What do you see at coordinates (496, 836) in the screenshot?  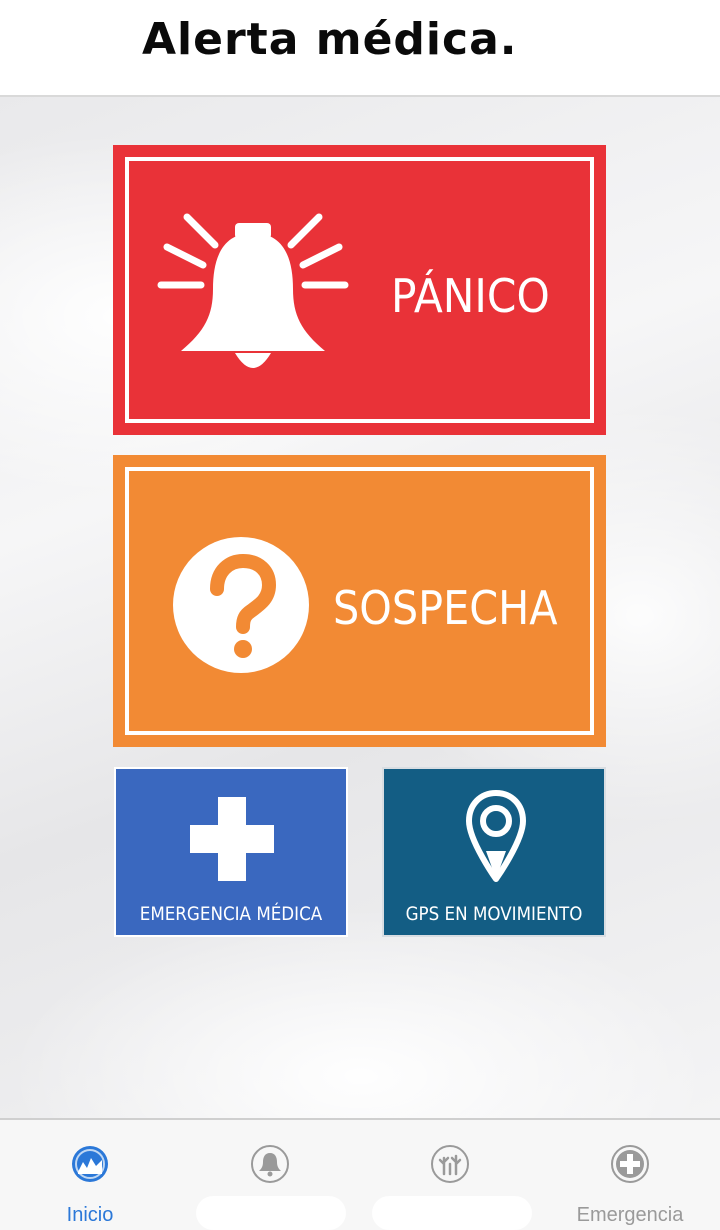 I see `map-pin-icon` at bounding box center [496, 836].